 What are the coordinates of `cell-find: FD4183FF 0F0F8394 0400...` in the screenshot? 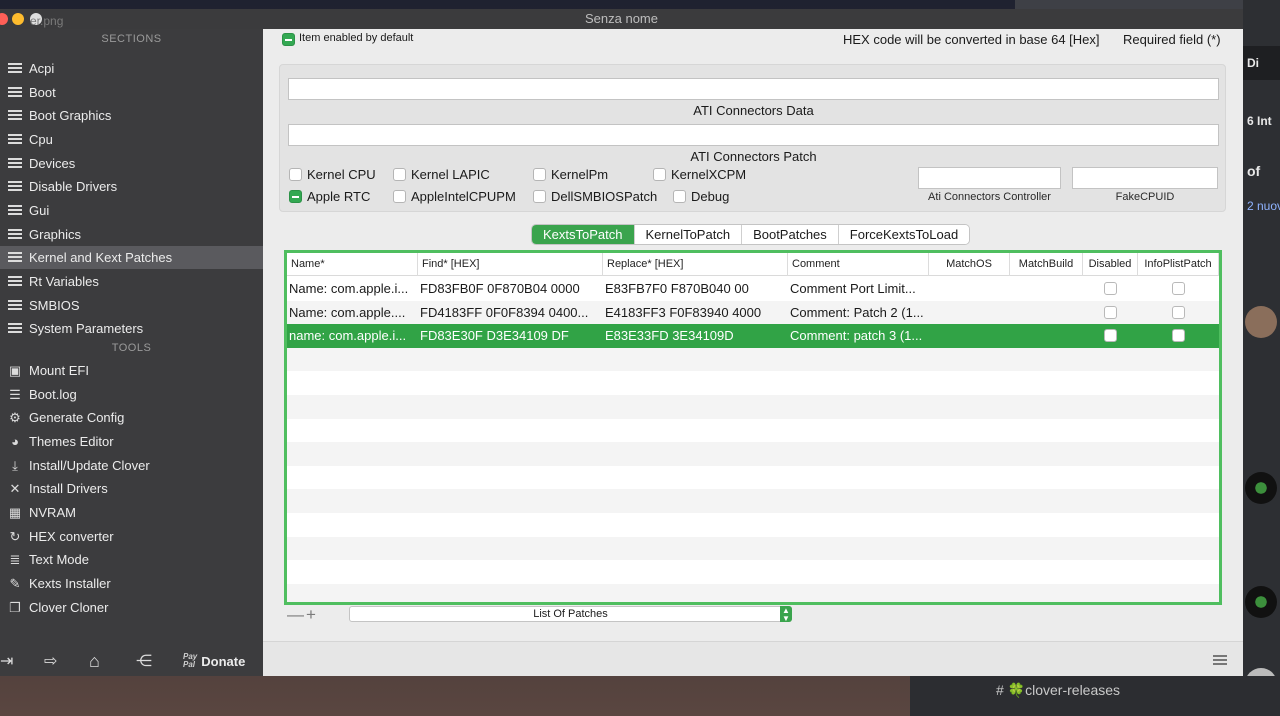 It's located at (510, 312).